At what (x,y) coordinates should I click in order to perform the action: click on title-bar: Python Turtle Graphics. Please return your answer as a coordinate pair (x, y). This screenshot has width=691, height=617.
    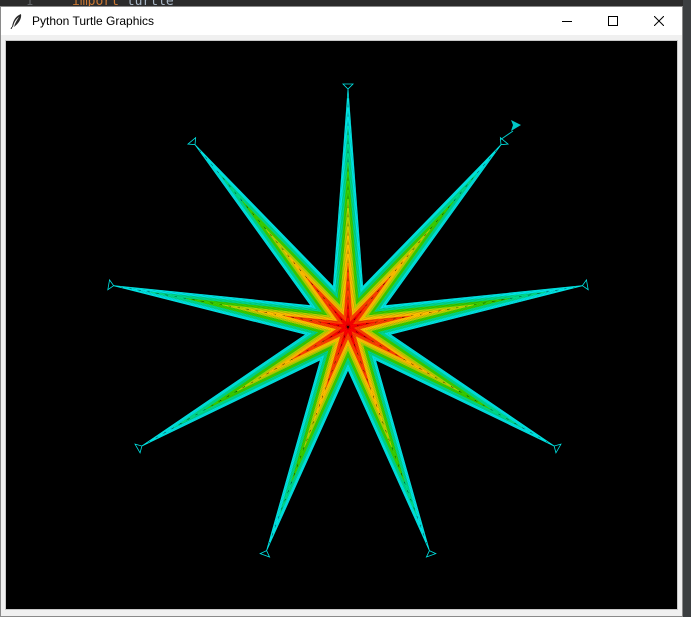
    Looking at the image, I should click on (341, 21).